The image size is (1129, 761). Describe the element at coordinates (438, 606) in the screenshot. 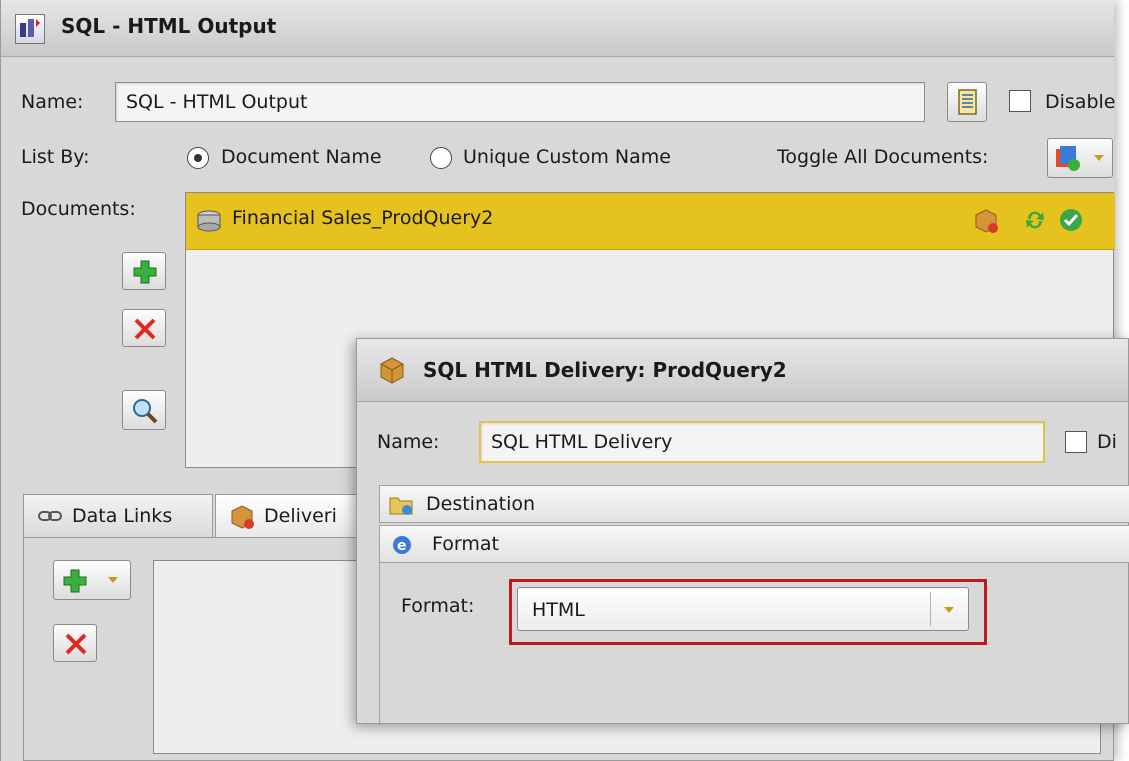

I see `format-label: Format:` at that location.